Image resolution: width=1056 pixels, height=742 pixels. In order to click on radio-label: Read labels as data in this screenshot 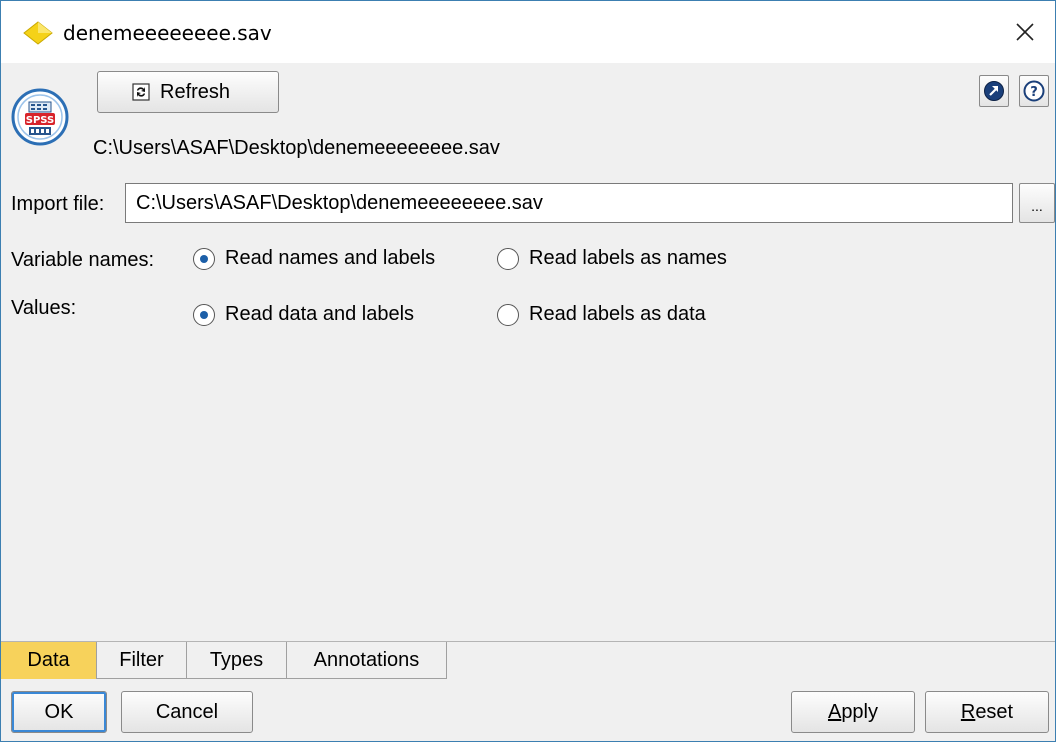, I will do `click(617, 314)`.